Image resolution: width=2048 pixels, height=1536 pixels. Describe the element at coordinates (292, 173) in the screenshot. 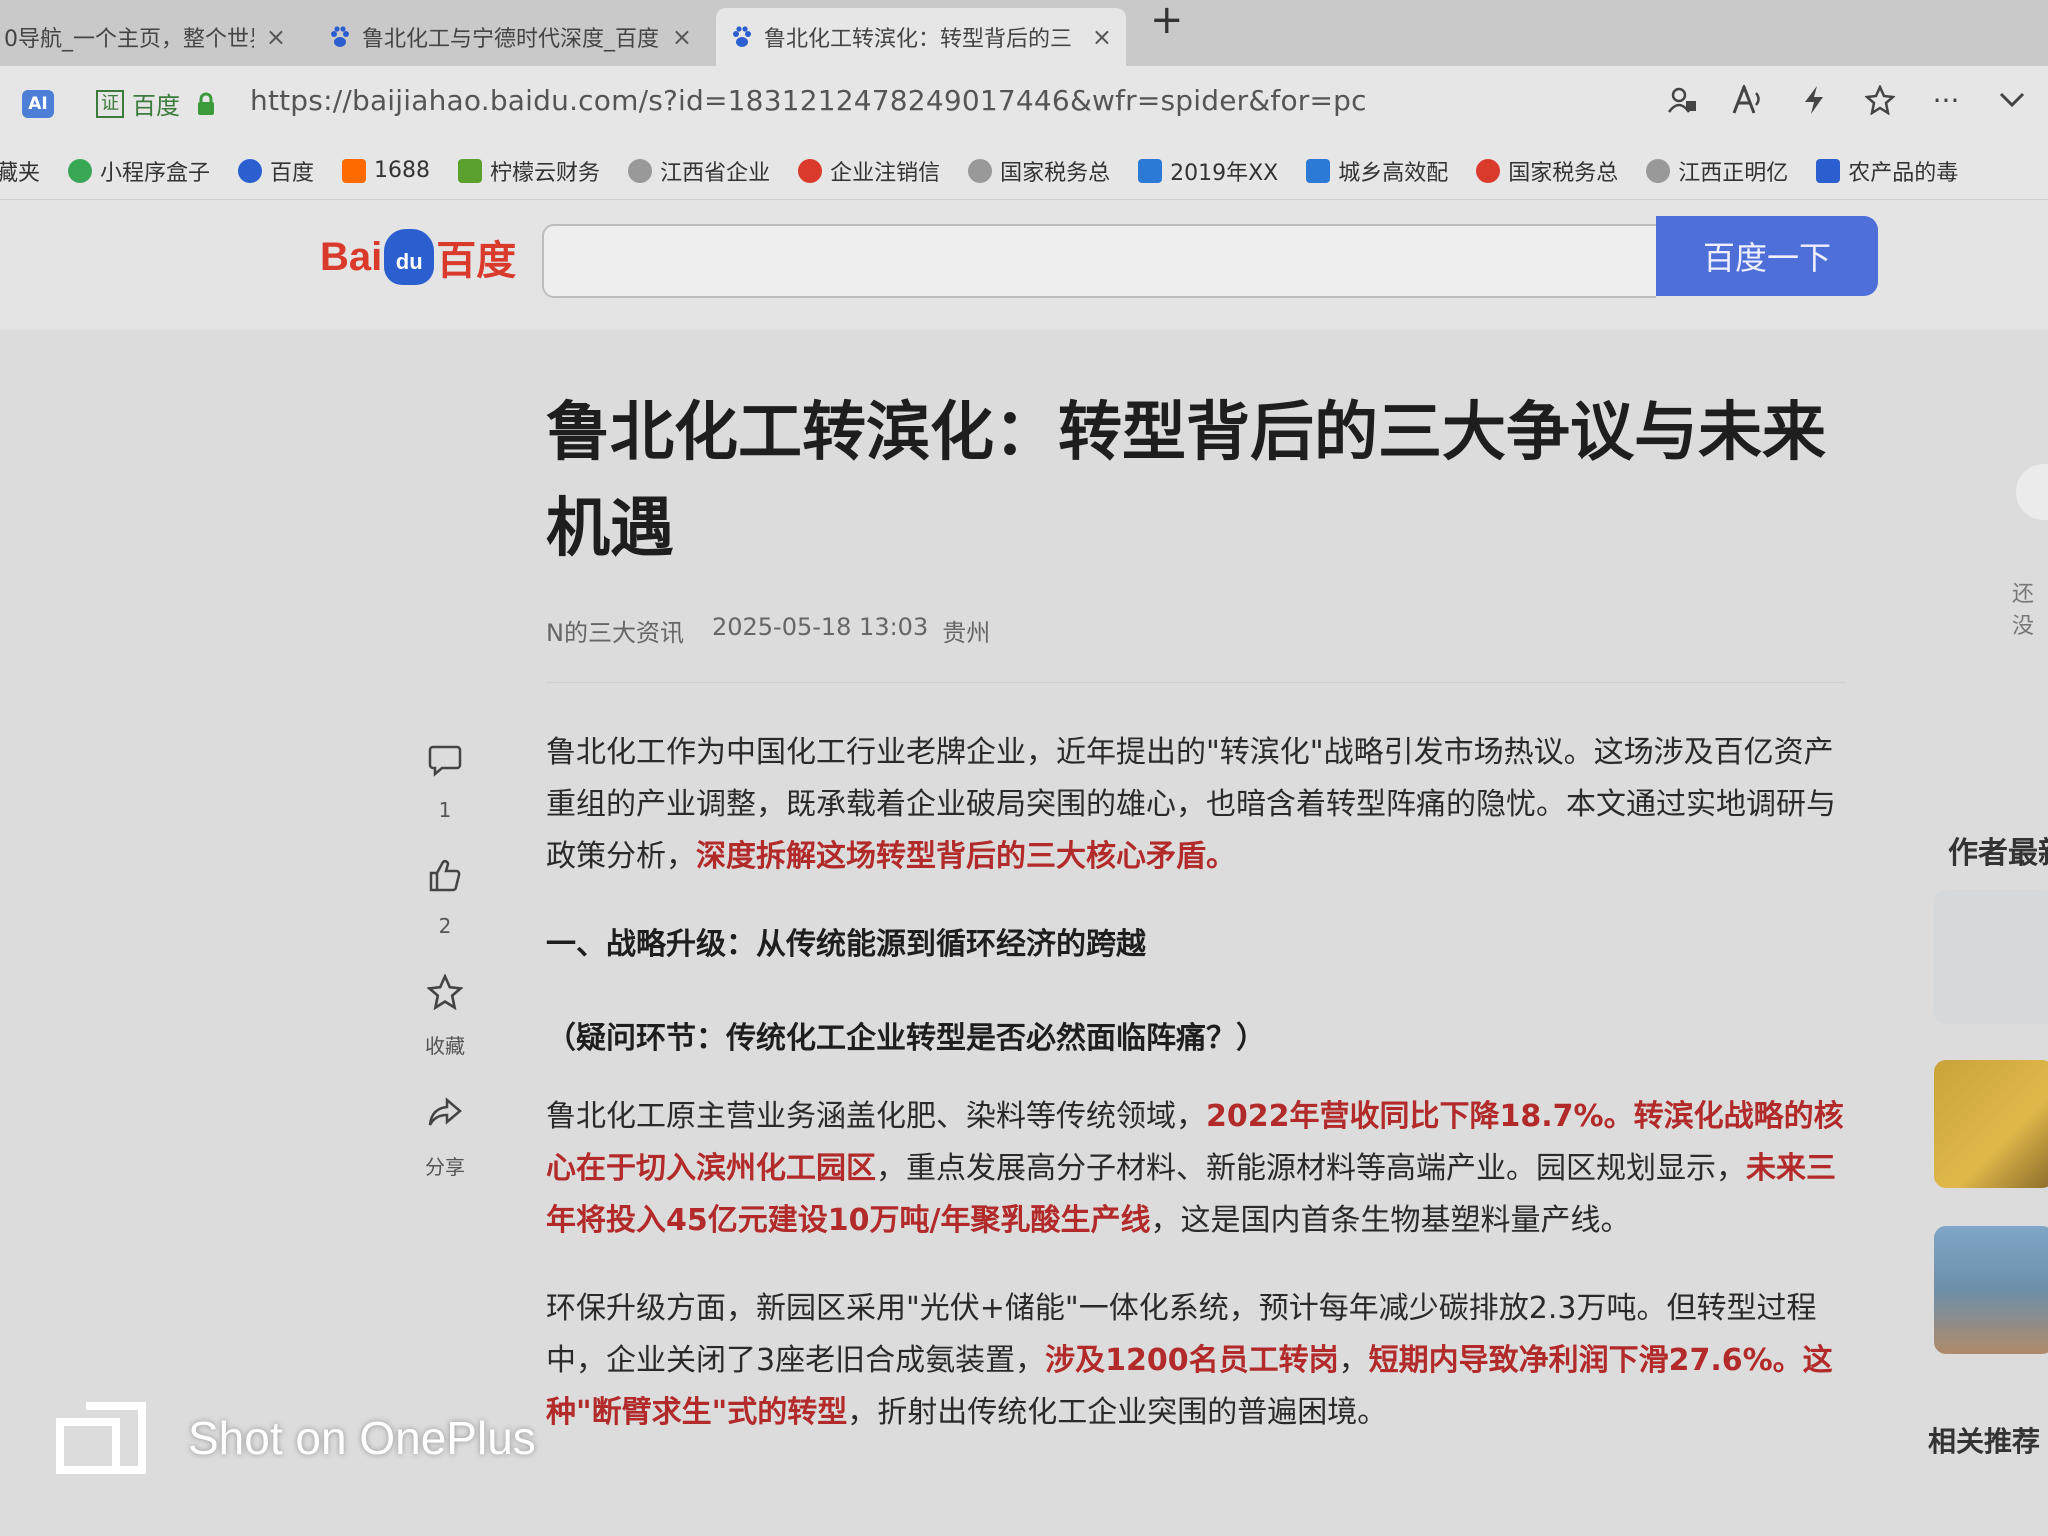

I see `bookmark-label: 百度` at that location.